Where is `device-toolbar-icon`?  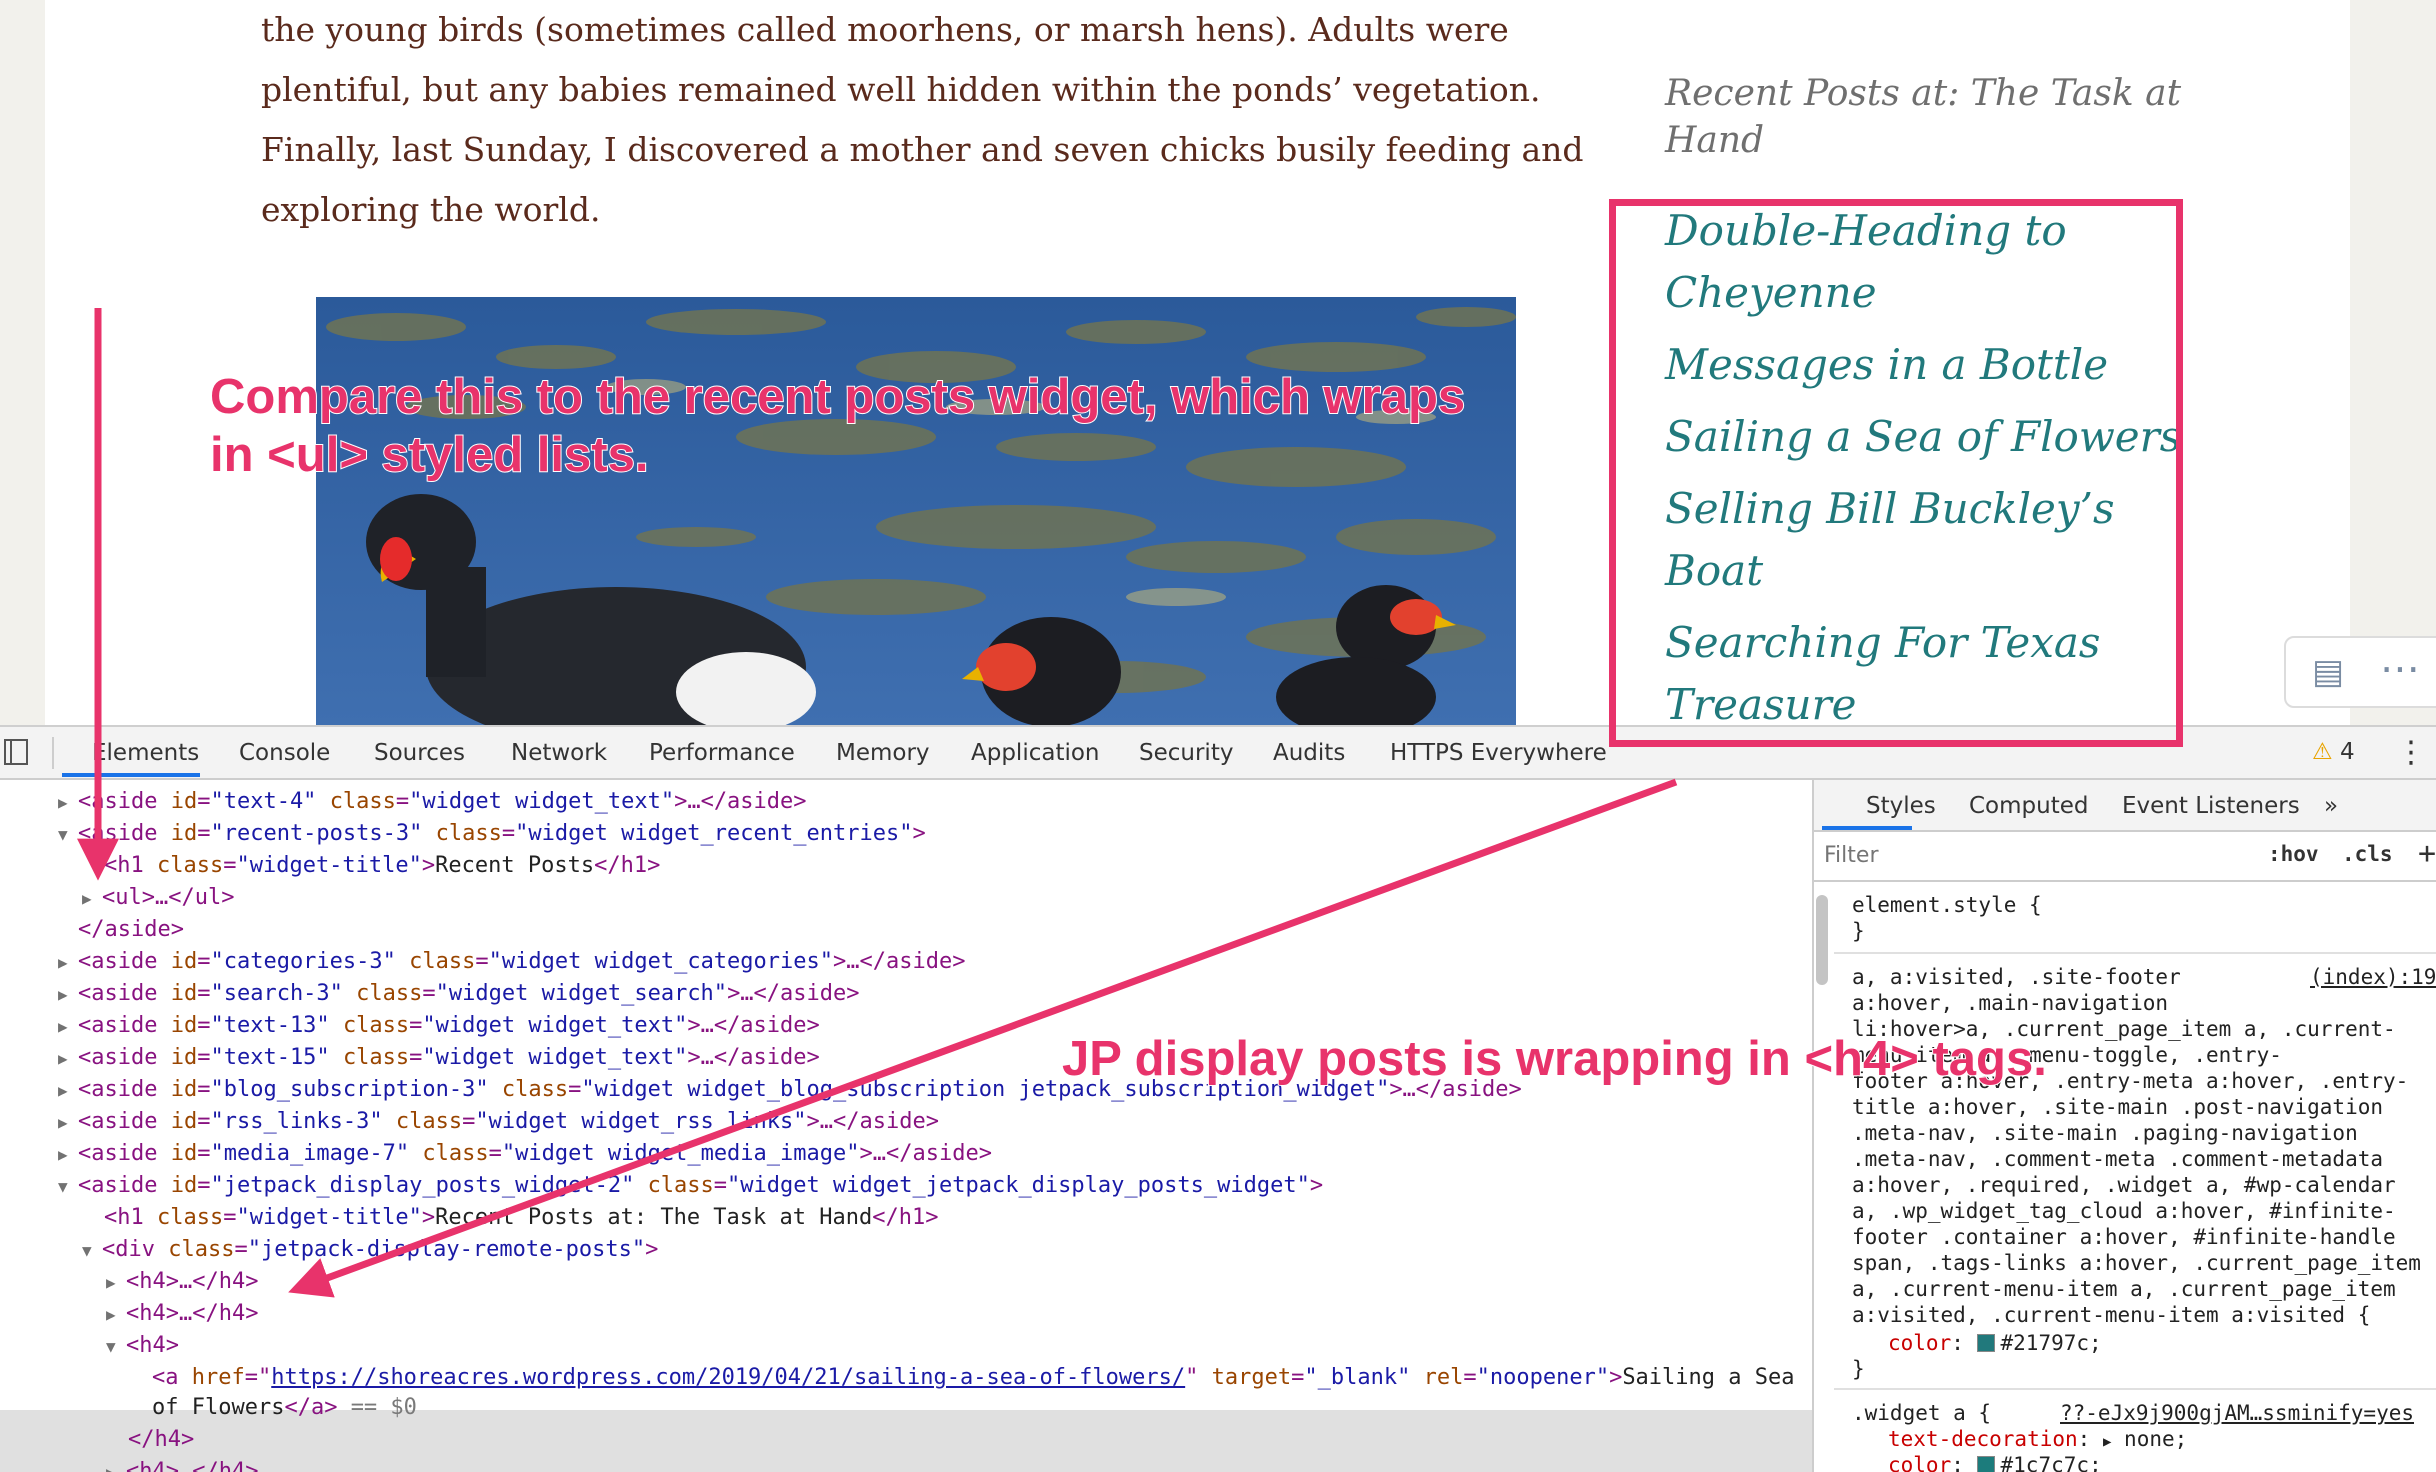
device-toolbar-icon is located at coordinates (16, 752).